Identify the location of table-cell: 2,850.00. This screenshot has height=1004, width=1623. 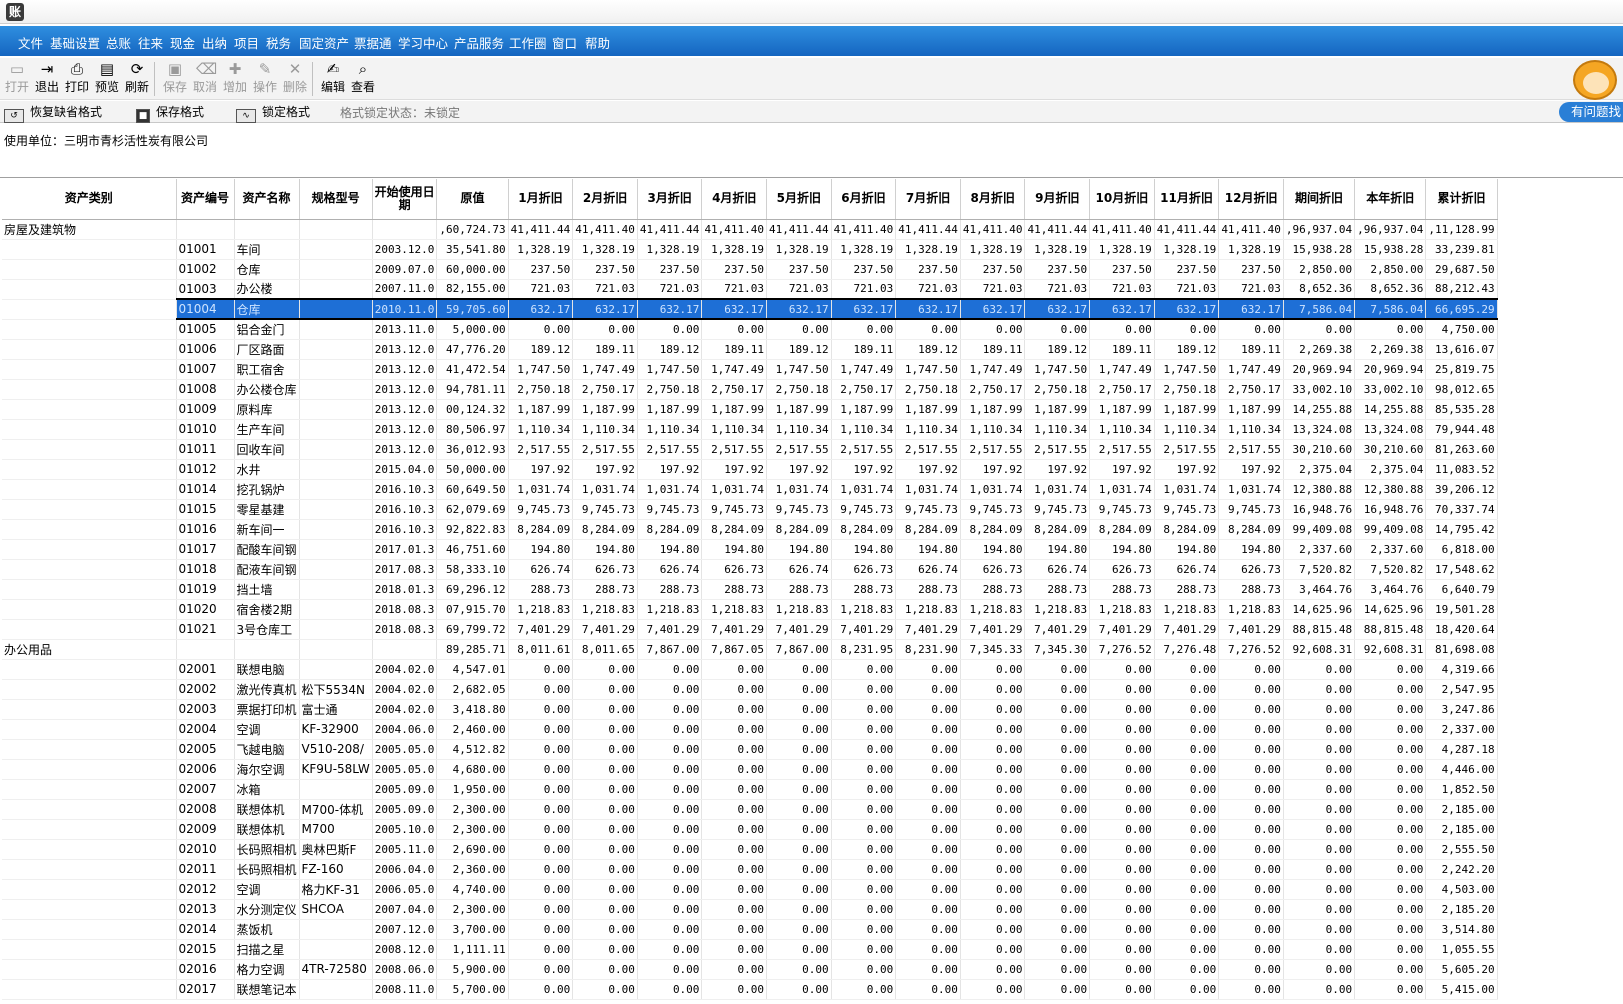
(1319, 269).